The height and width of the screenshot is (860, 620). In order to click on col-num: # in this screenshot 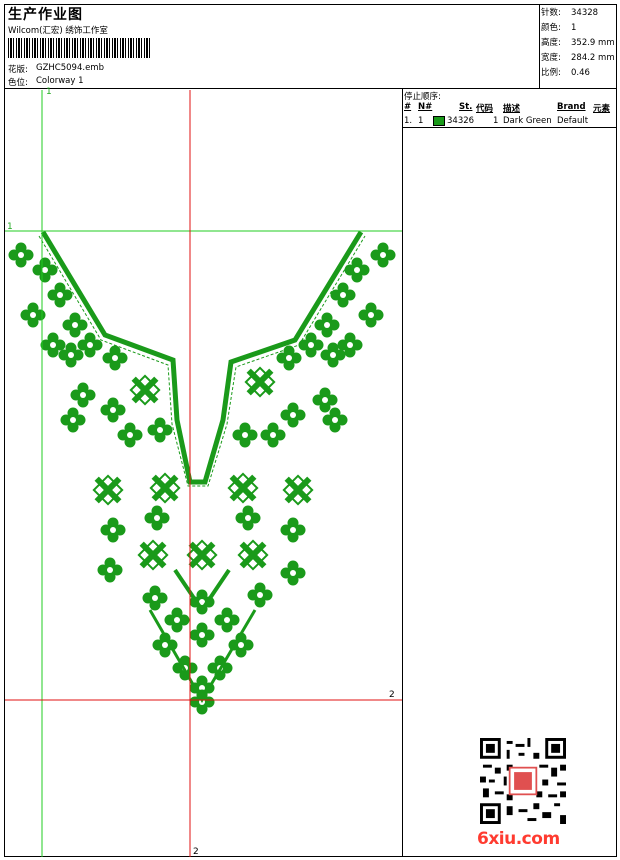, I will do `click(408, 107)`.